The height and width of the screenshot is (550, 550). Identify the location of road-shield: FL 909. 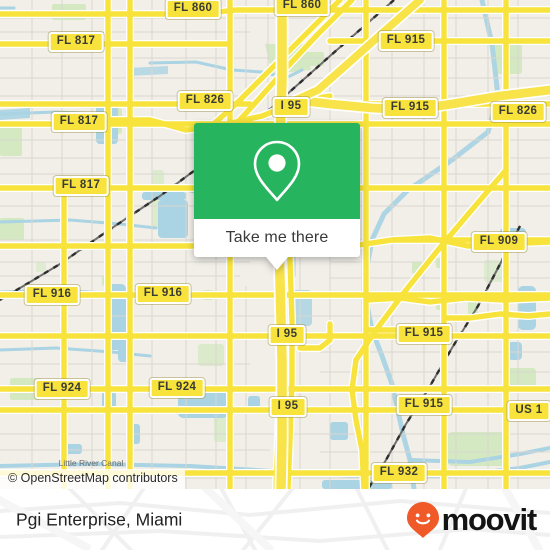
(499, 242).